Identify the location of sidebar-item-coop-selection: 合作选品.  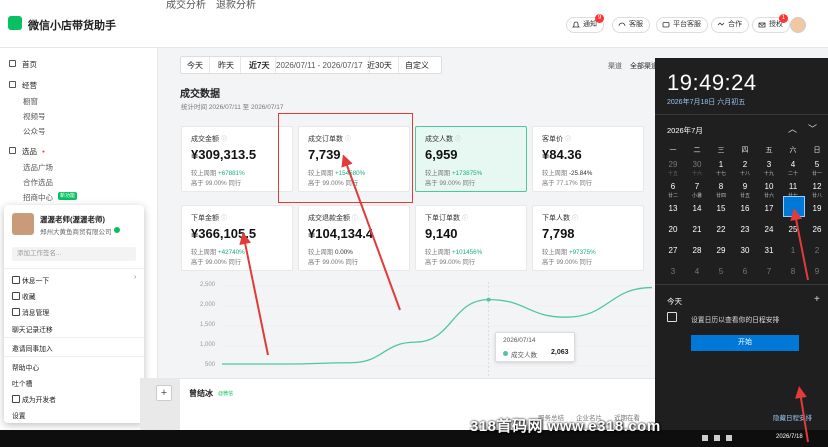
(38, 182).